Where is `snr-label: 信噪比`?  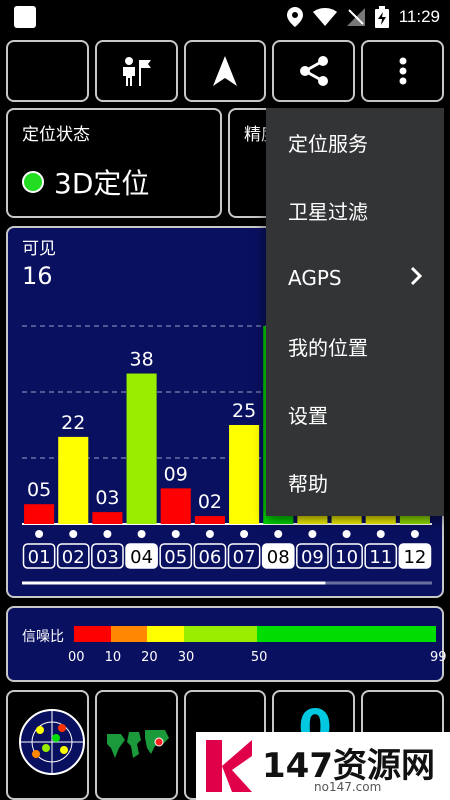
snr-label: 信噪比 is located at coordinates (43, 637).